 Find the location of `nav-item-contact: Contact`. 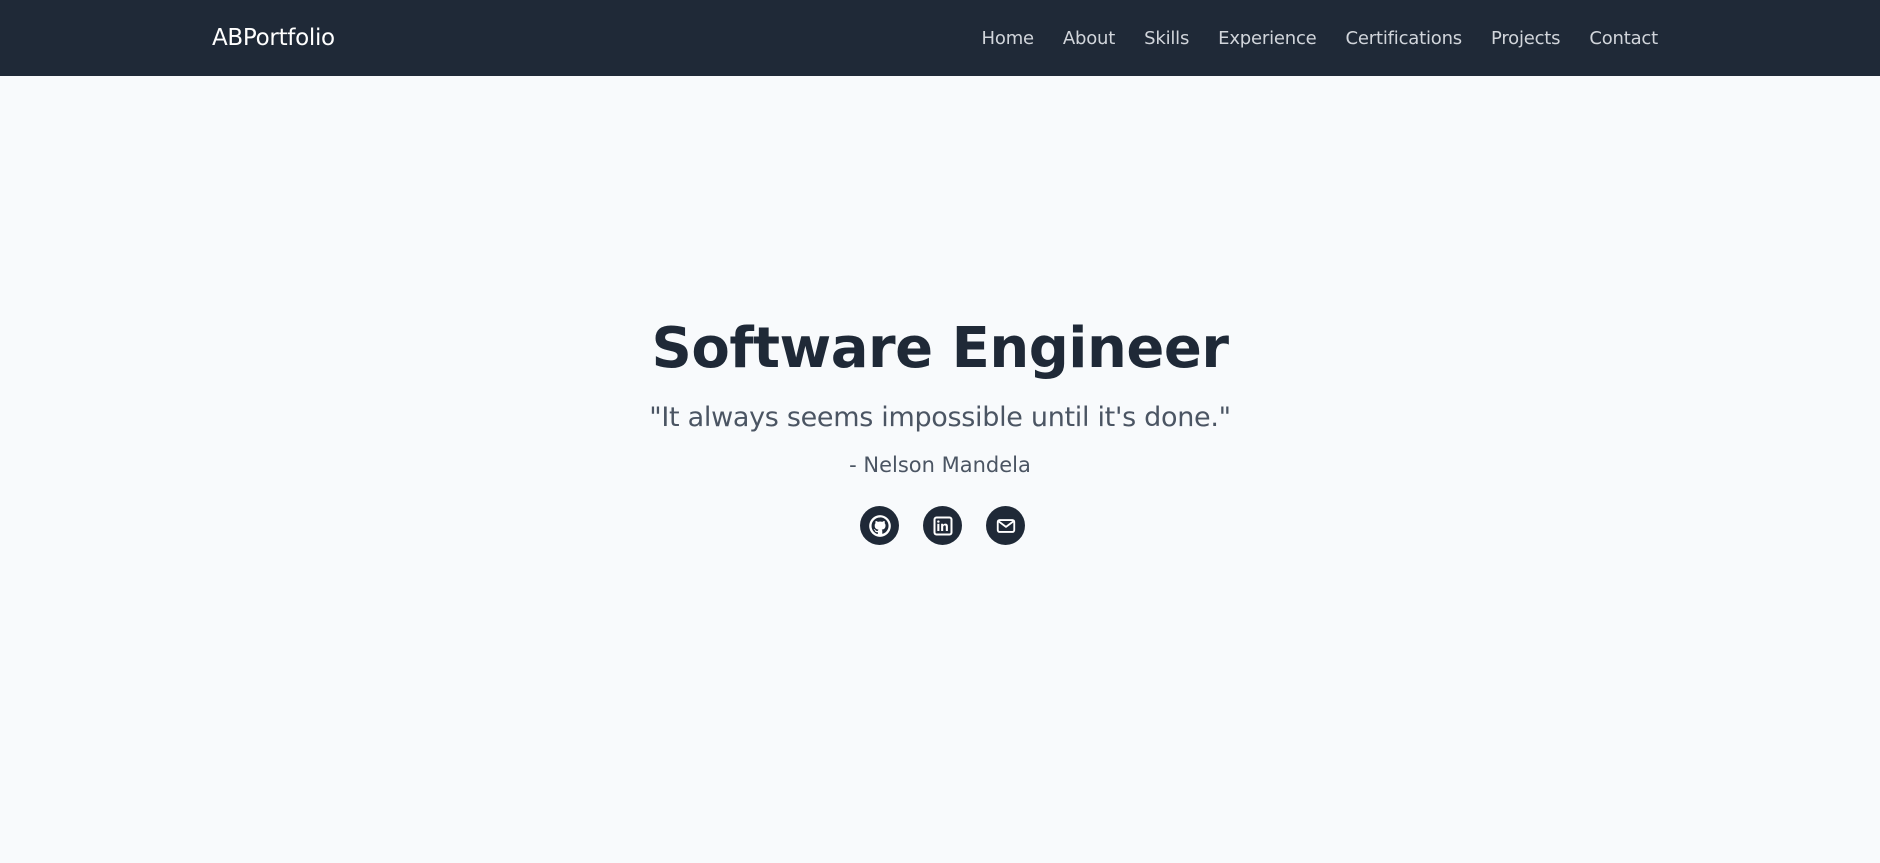

nav-item-contact: Contact is located at coordinates (1623, 38).